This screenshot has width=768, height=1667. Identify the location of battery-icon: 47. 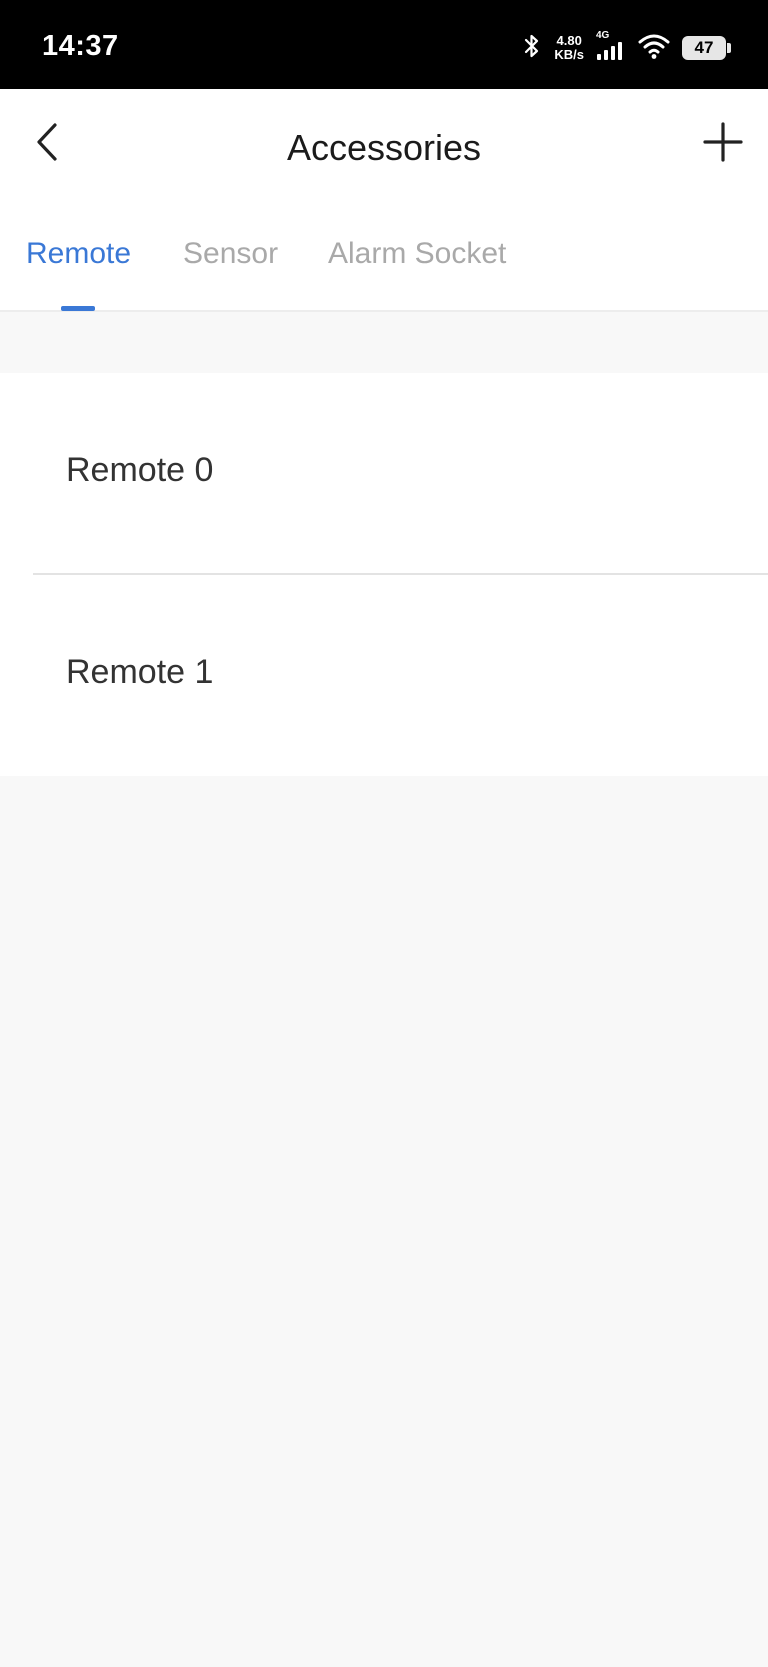
(706, 48).